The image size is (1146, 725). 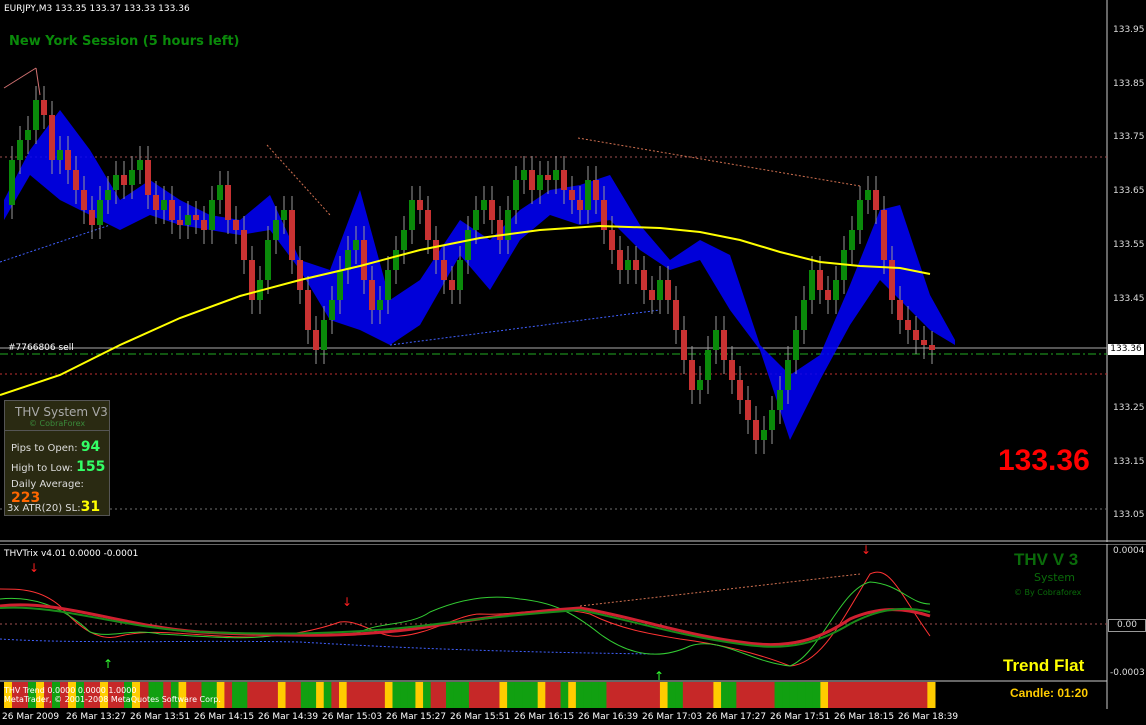 What do you see at coordinates (1127, 673) in the screenshot?
I see `sub-axis-tick: -0.0003` at bounding box center [1127, 673].